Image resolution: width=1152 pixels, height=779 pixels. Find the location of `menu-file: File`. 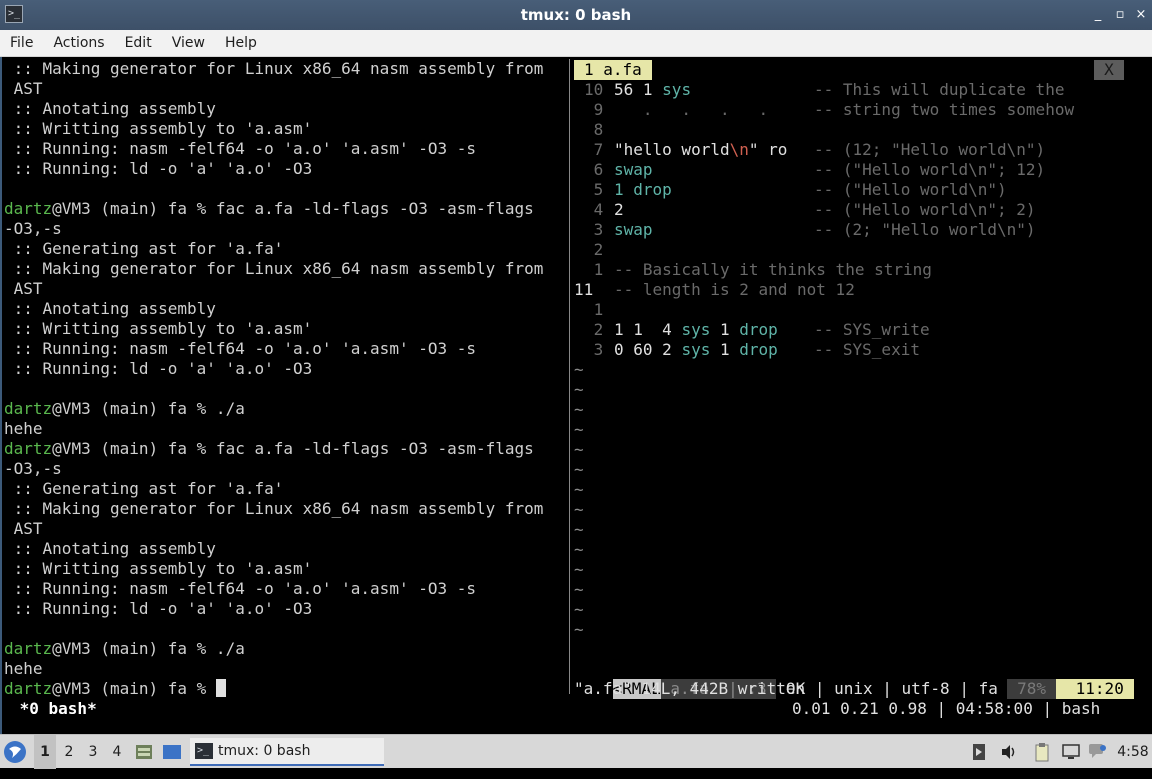

menu-file: File is located at coordinates (21, 43).